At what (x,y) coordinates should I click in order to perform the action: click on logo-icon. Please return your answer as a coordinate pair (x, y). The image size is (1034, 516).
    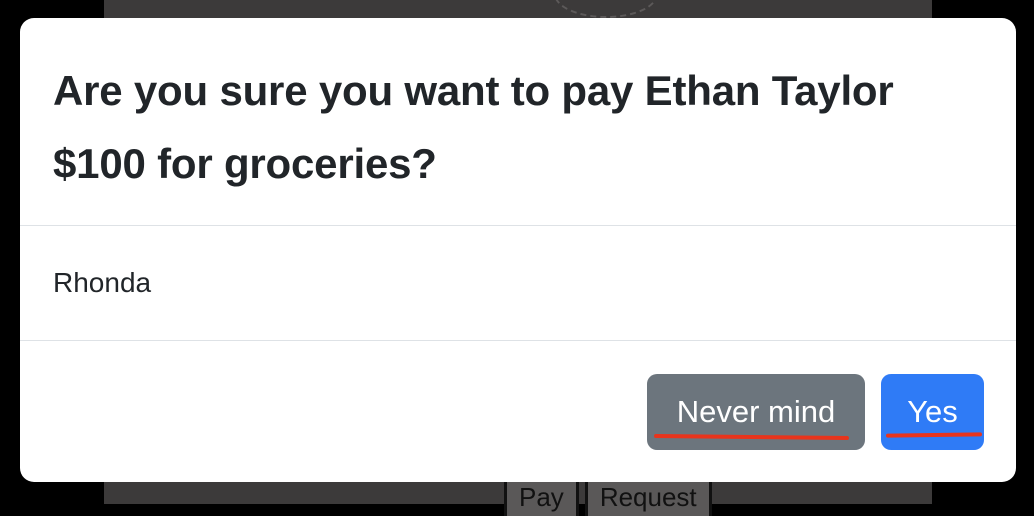
    Looking at the image, I should click on (606, 9).